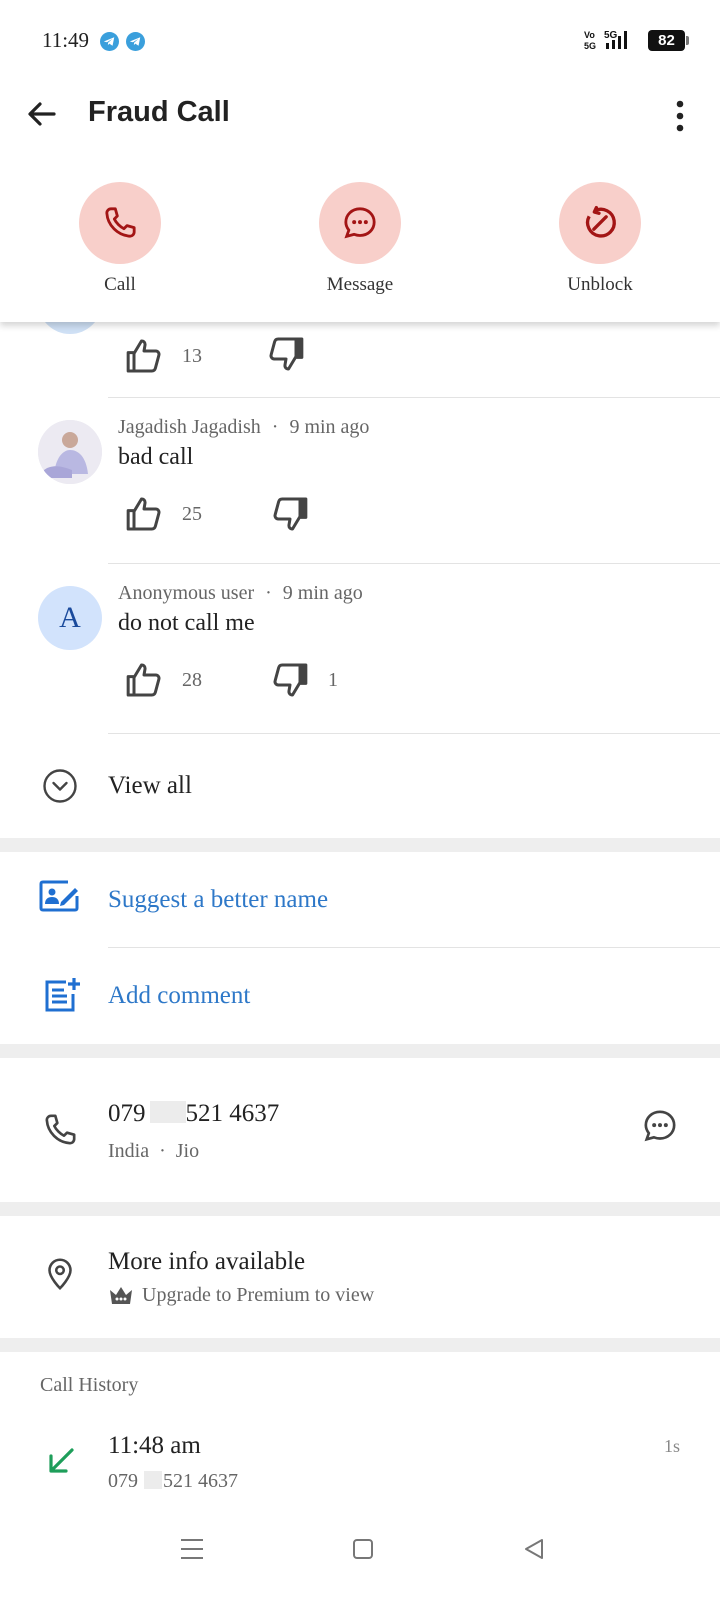 The height and width of the screenshot is (1604, 720). Describe the element at coordinates (360, 900) in the screenshot. I see `suggest-name-row: Suggest a better name` at that location.